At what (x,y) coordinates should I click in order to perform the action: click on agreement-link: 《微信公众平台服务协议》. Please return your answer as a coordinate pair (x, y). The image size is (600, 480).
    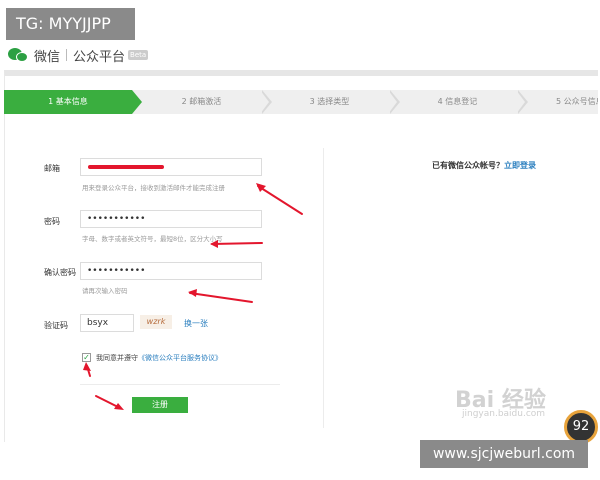
    Looking at the image, I should click on (180, 358).